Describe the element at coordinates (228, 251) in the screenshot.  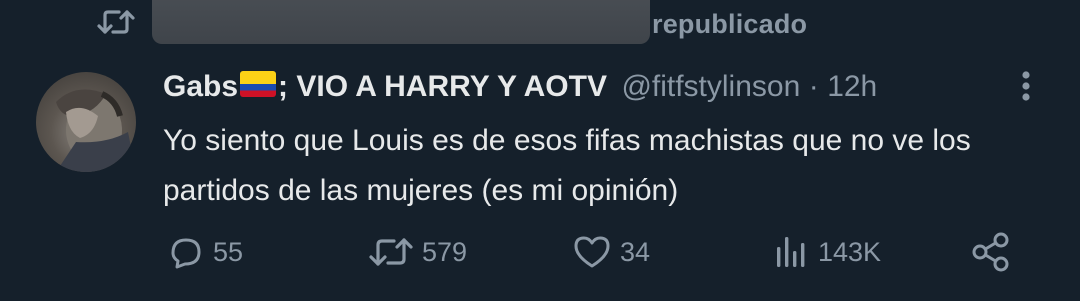
I see `reply-count: 55` at that location.